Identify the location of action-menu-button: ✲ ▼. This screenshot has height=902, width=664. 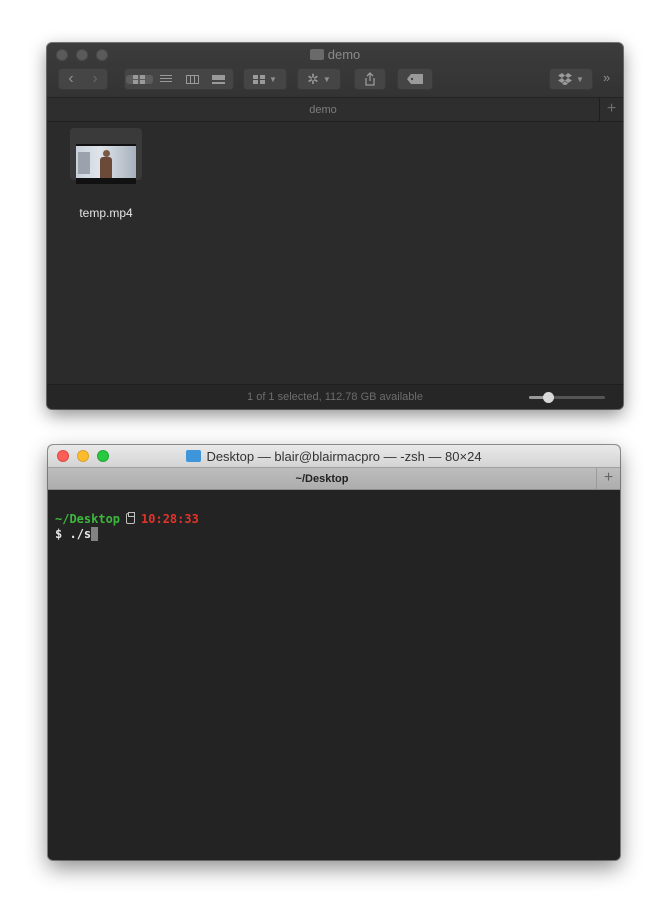
(319, 79).